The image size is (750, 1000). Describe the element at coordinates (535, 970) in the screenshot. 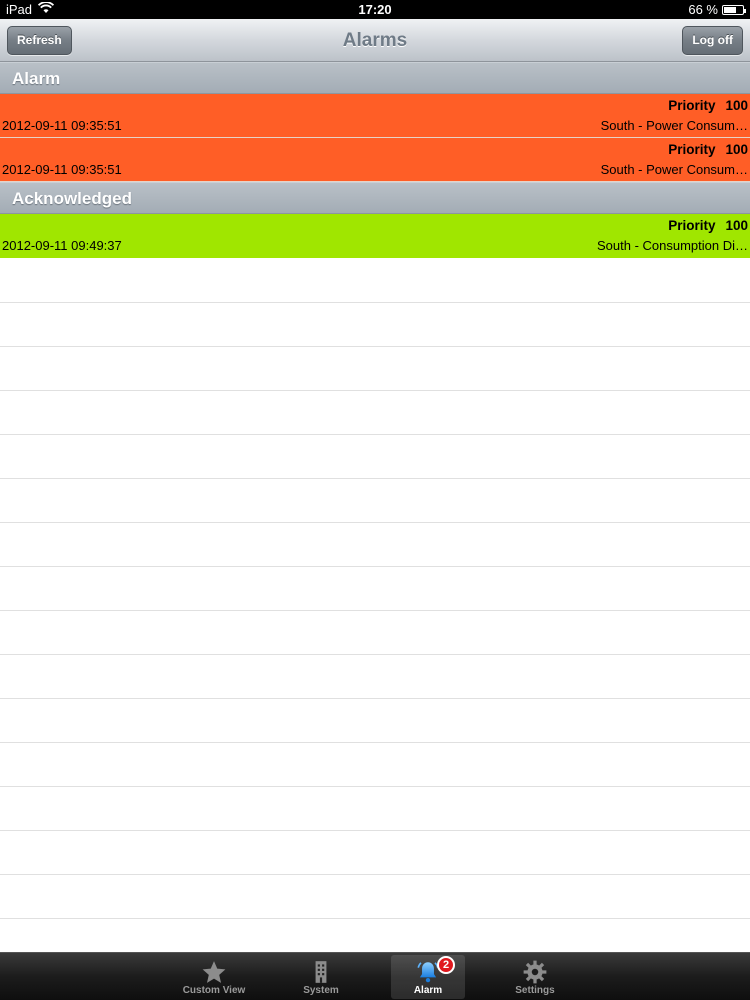

I see `gear-icon` at that location.